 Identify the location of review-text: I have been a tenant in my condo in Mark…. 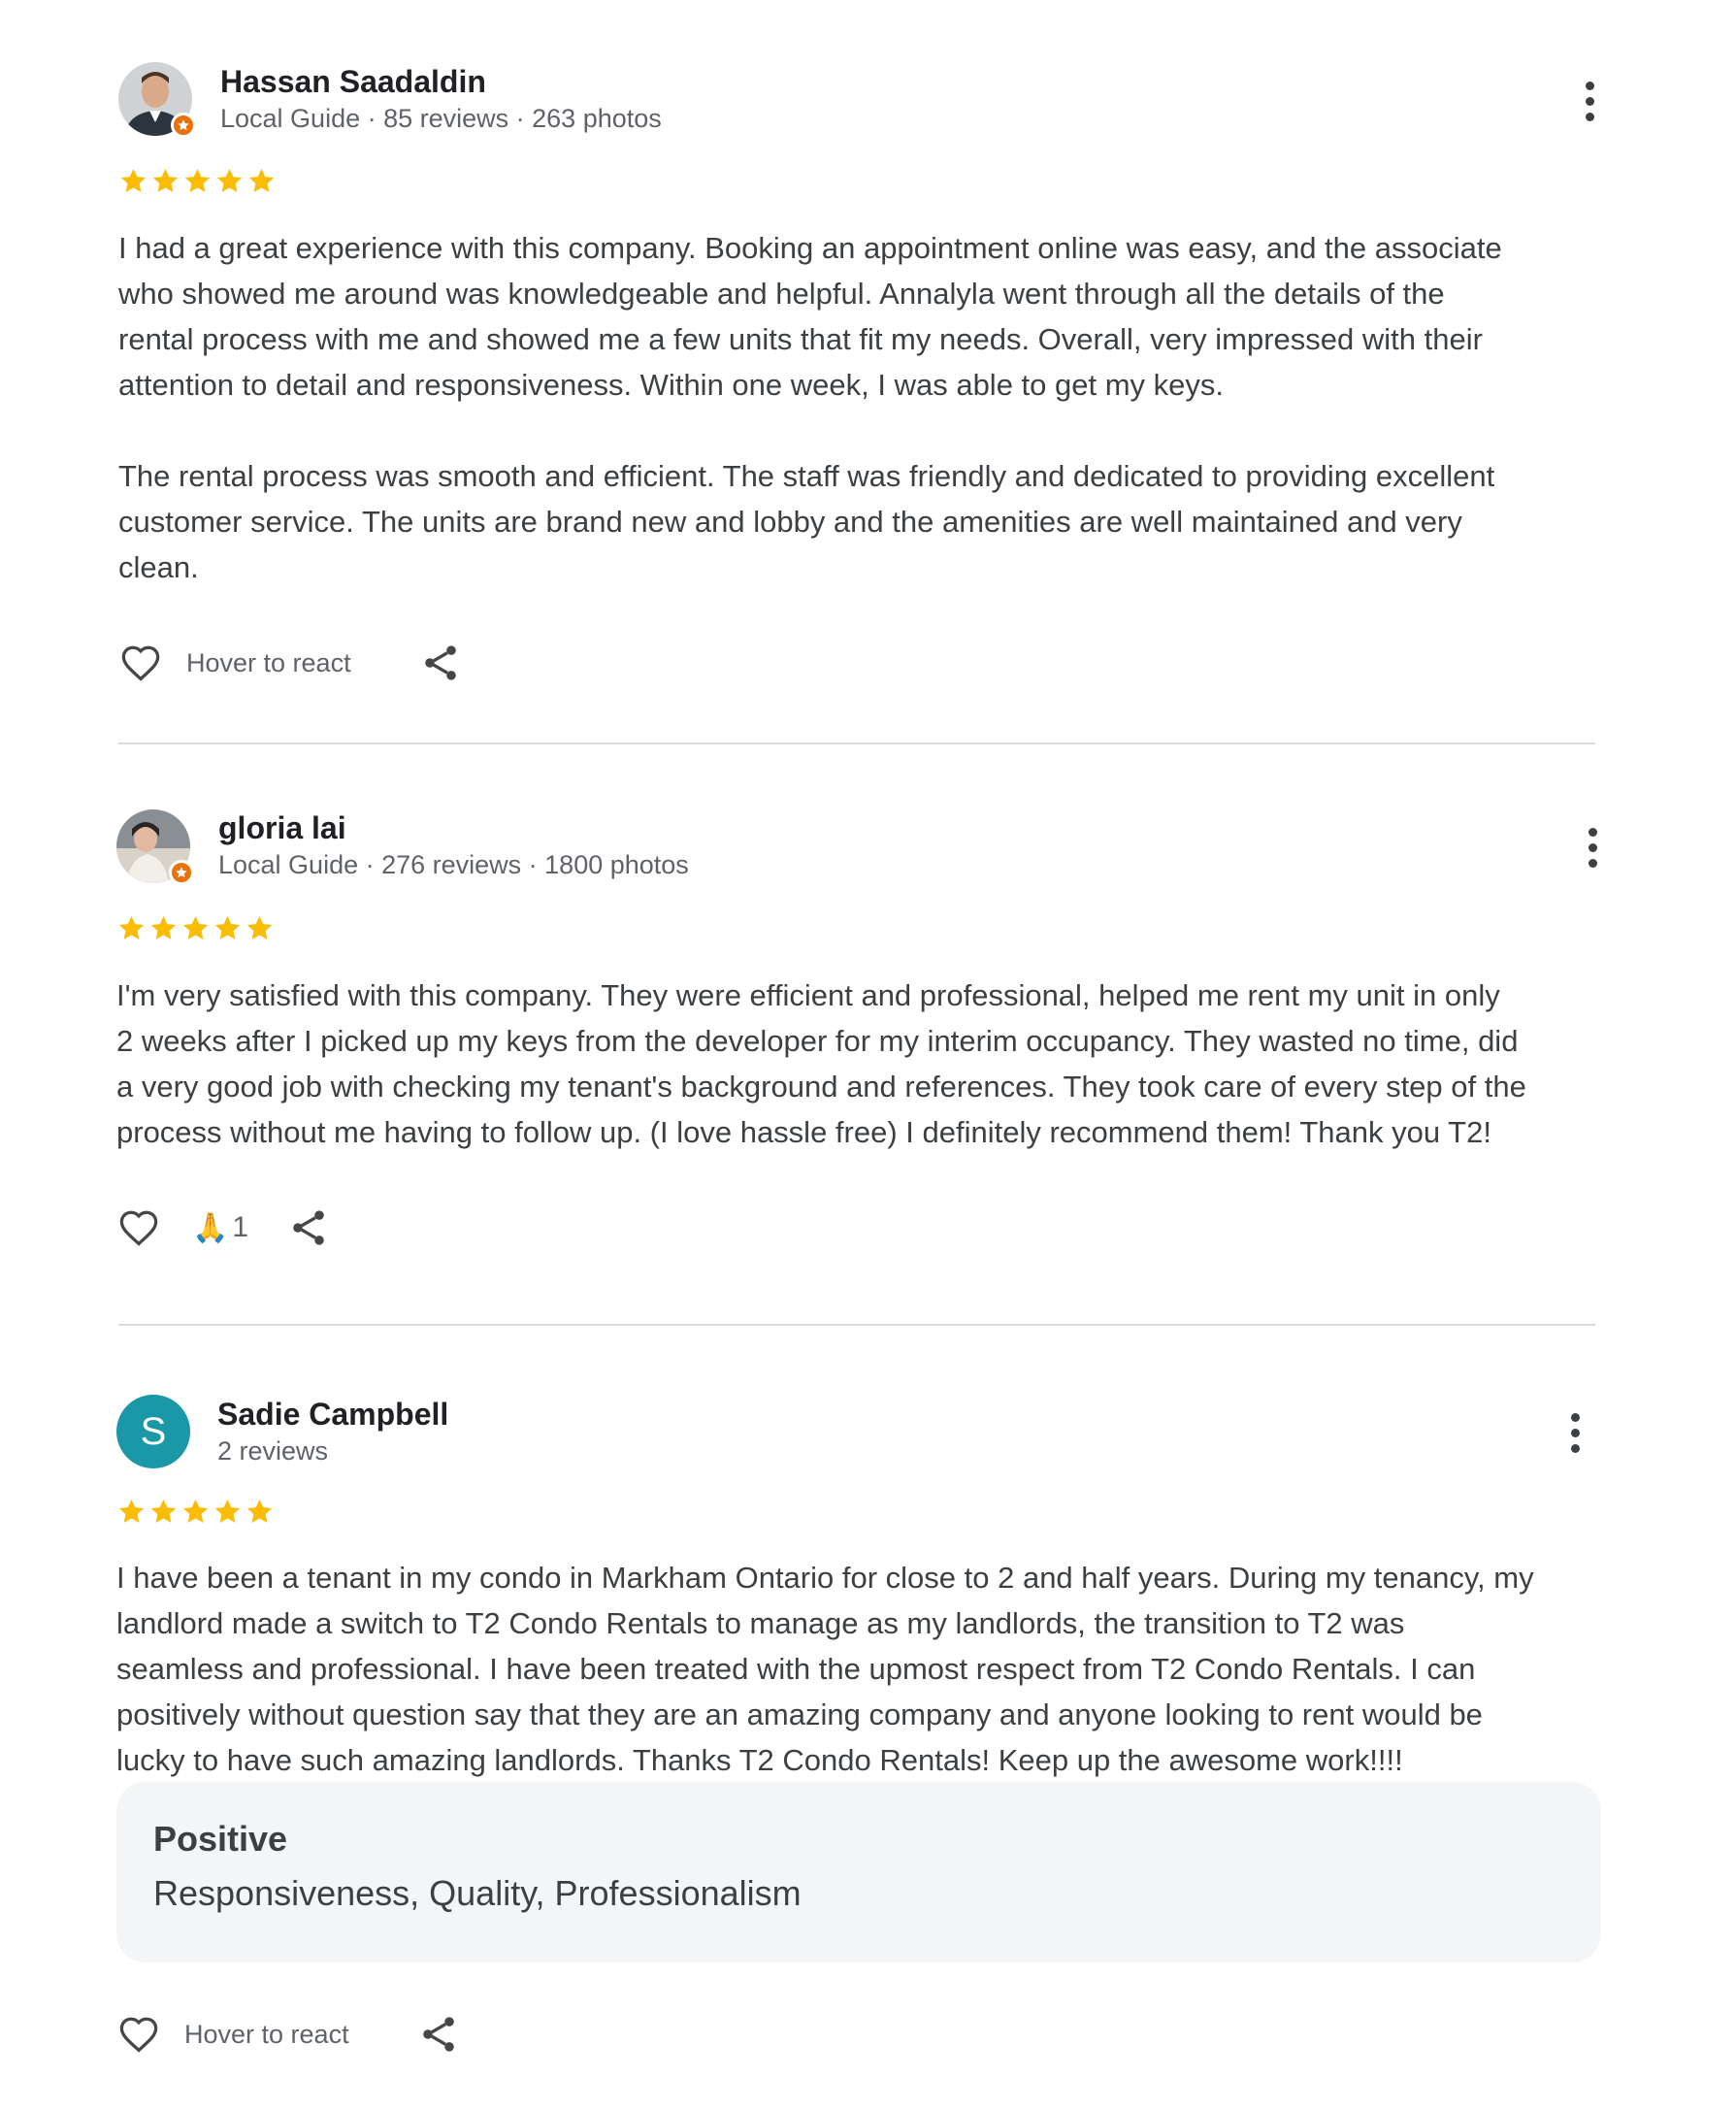
(825, 1669).